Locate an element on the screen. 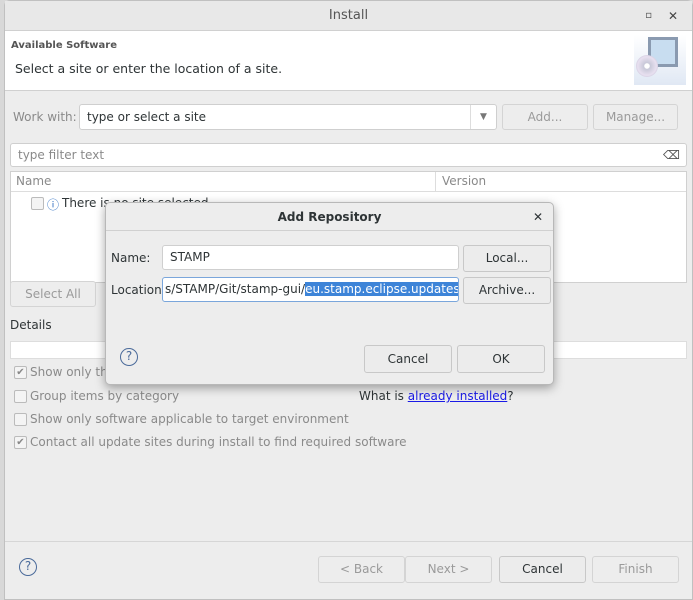  details-label: Details is located at coordinates (31, 325).